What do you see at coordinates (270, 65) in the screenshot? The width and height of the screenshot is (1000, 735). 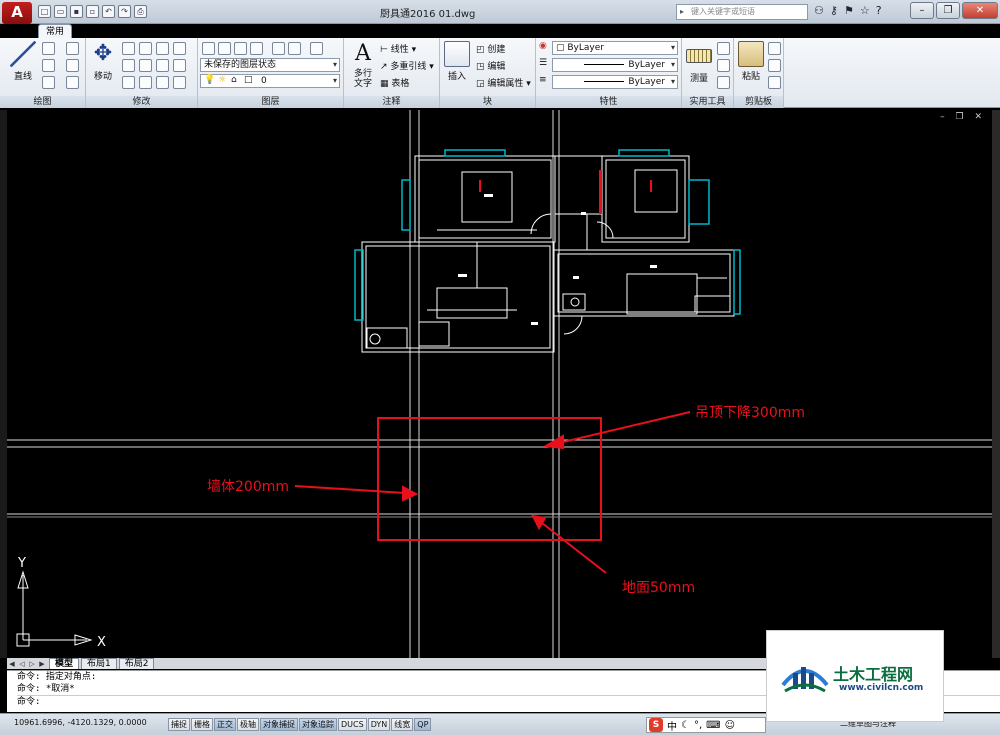 I see `layer-state-select: 未保存的图层状态` at bounding box center [270, 65].